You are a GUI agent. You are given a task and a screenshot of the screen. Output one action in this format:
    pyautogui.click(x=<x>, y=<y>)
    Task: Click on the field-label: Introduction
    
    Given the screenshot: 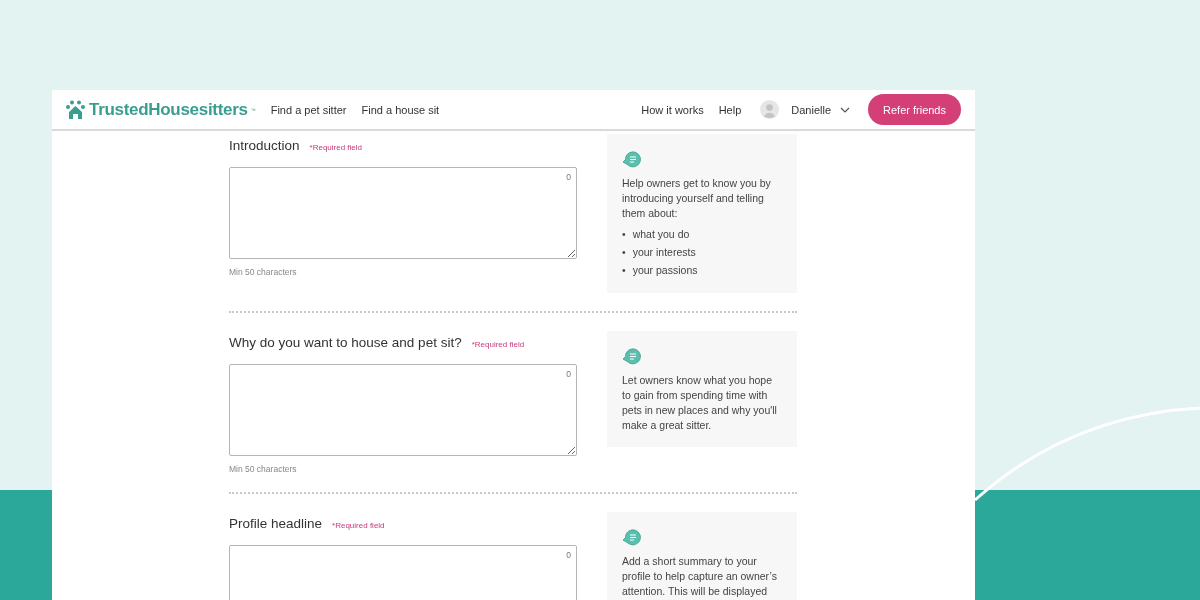 What is the action you would take?
    pyautogui.click(x=264, y=145)
    